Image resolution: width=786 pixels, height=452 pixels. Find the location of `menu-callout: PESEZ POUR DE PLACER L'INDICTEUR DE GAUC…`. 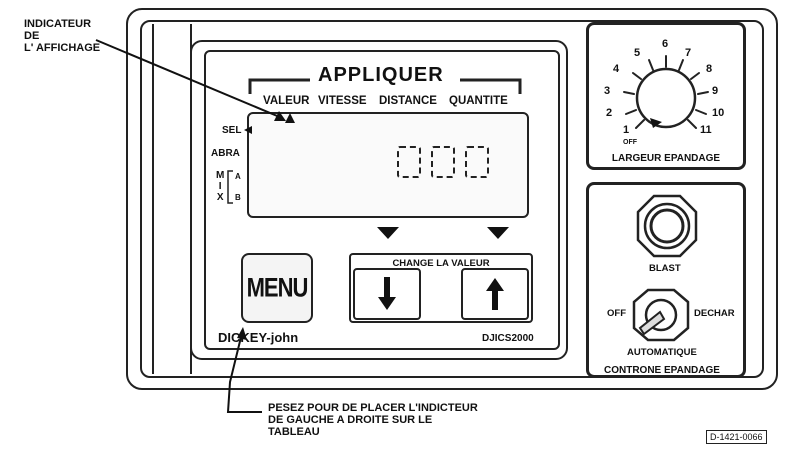

menu-callout: PESEZ POUR DE PLACER L'INDICTEUR DE GAUC… is located at coordinates (373, 420).